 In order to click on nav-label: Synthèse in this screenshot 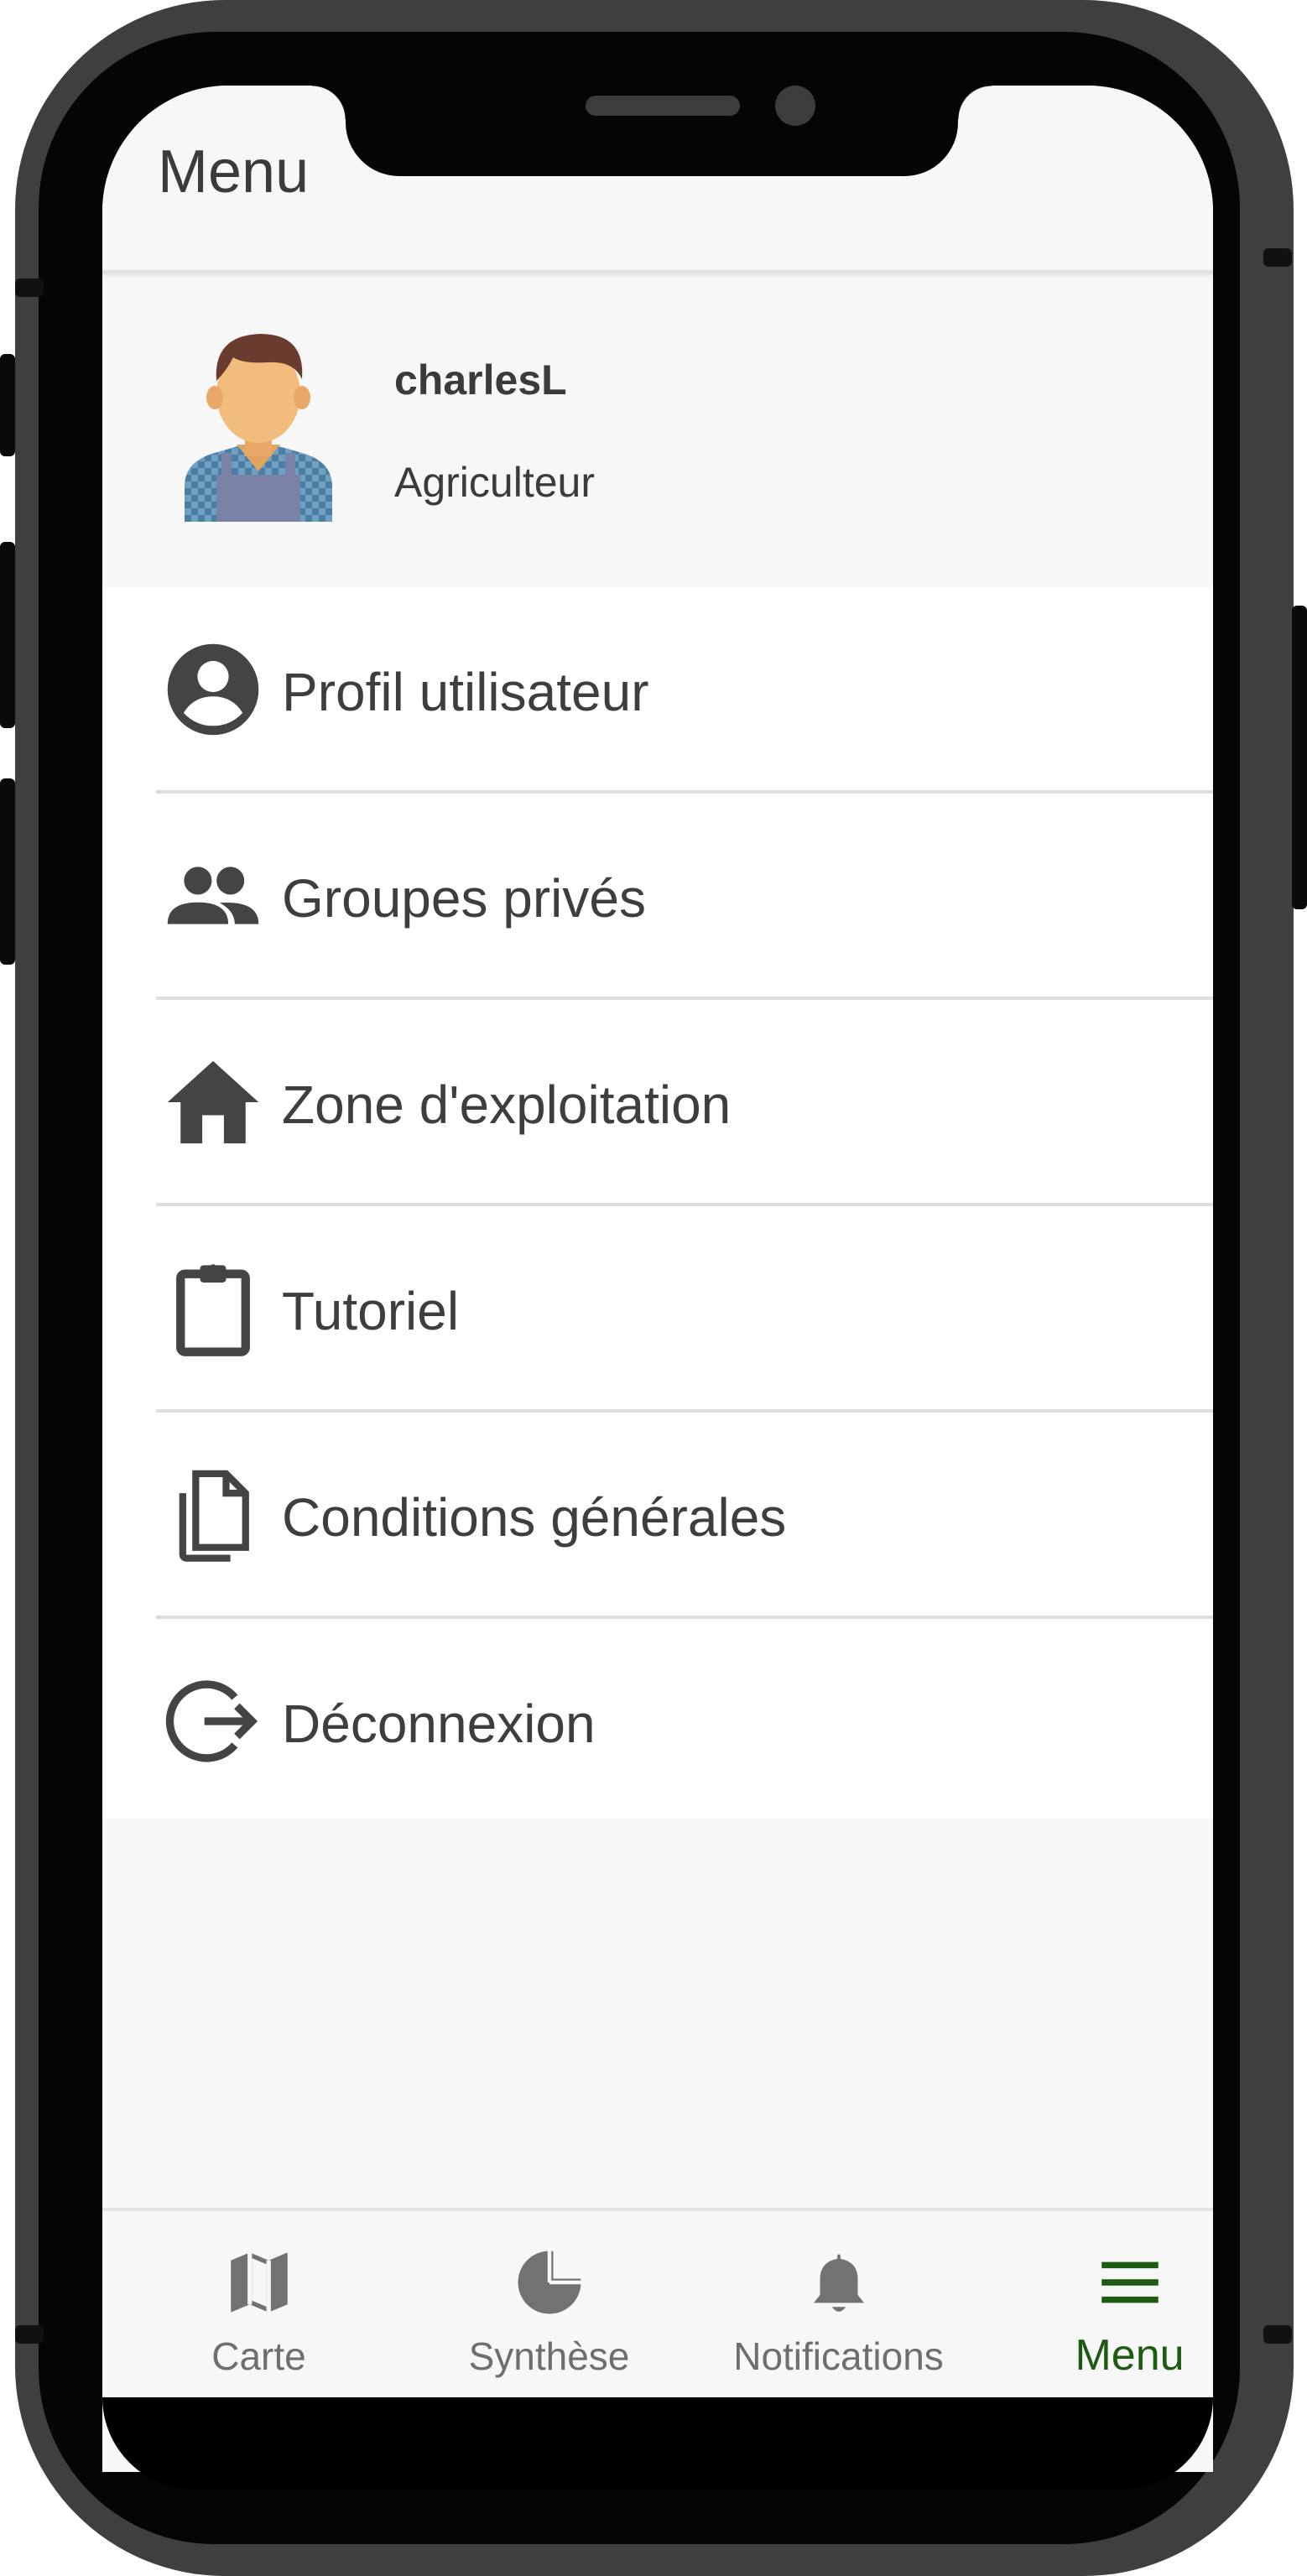, I will do `click(549, 2356)`.